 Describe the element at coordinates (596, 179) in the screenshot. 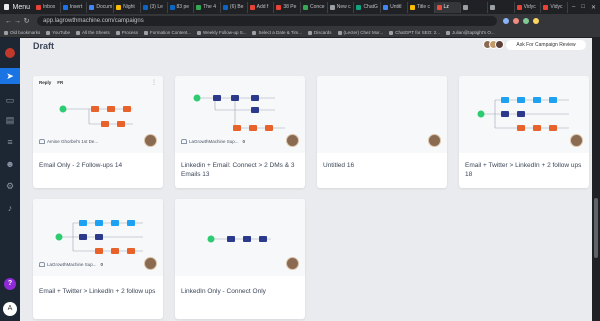

I see `scrollbar` at that location.